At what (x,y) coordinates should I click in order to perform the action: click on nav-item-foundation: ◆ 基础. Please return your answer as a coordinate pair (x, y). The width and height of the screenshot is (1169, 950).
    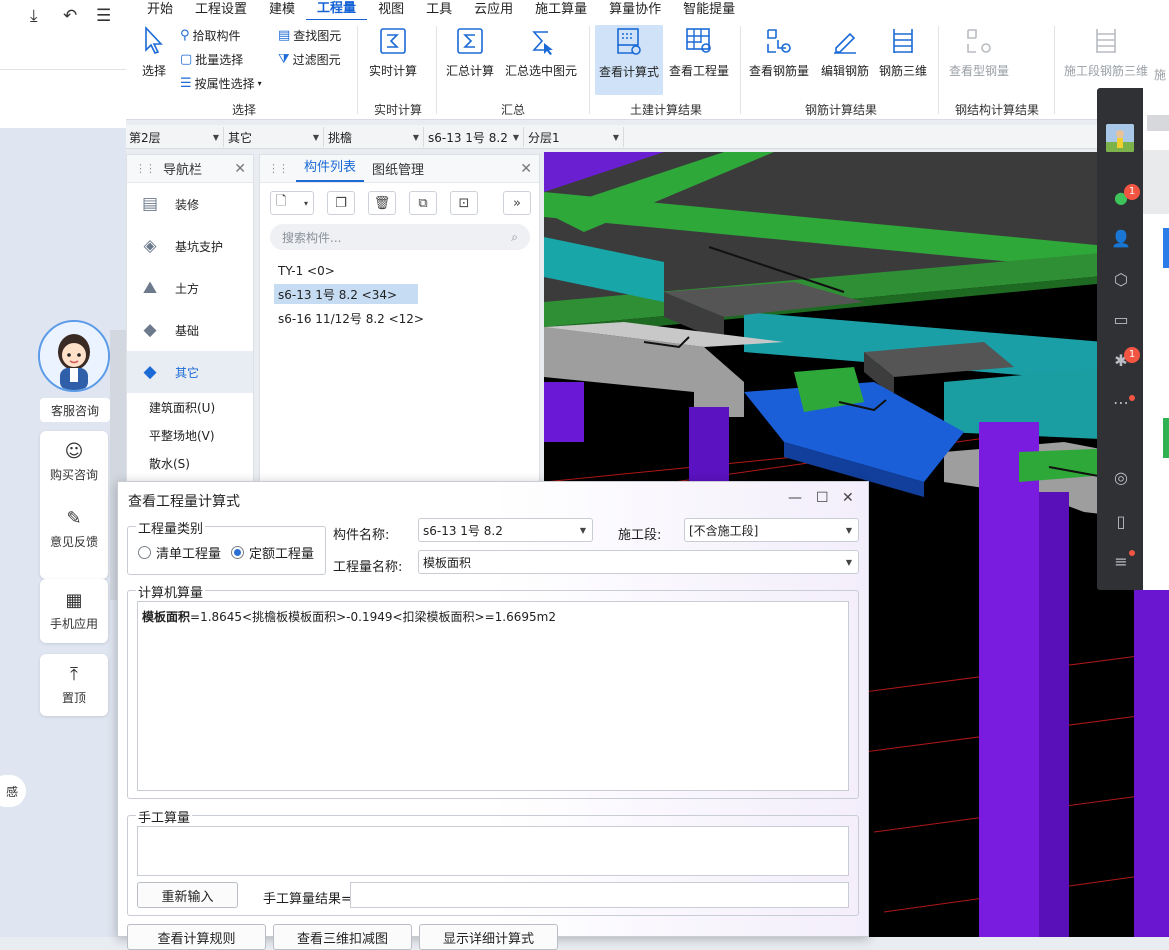
    Looking at the image, I should click on (190, 330).